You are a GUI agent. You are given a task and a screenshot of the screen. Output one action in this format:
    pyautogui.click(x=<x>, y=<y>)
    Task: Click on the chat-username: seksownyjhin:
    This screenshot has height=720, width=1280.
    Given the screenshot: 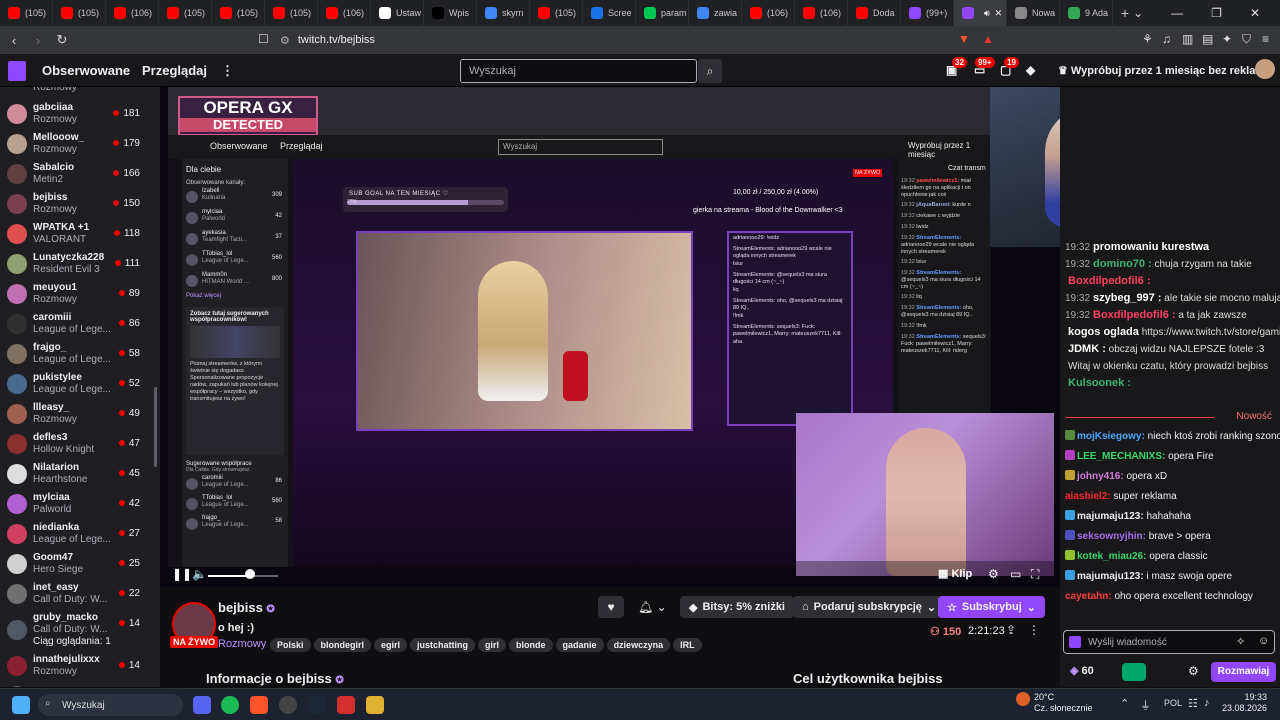 What is the action you would take?
    pyautogui.click(x=1111, y=536)
    